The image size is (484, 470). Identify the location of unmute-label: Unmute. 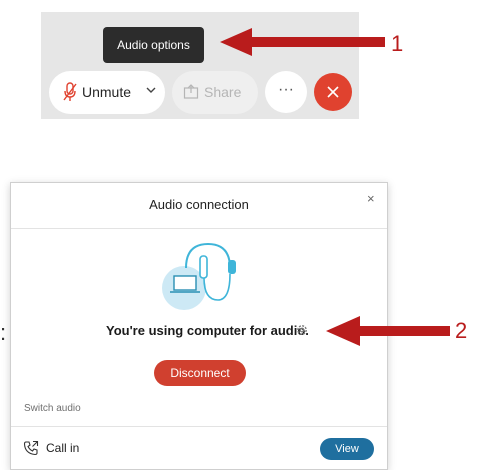
(107, 92).